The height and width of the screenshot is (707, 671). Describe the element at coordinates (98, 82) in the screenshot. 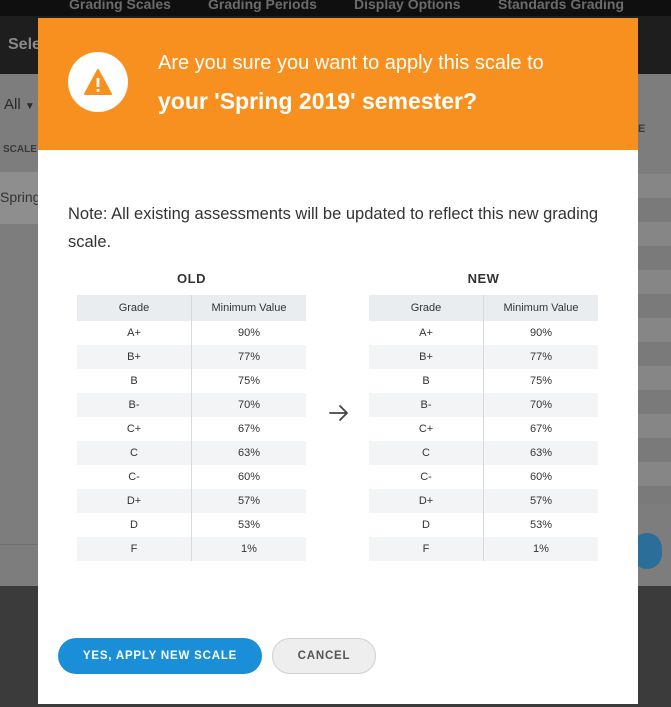

I see `warning-icon` at that location.